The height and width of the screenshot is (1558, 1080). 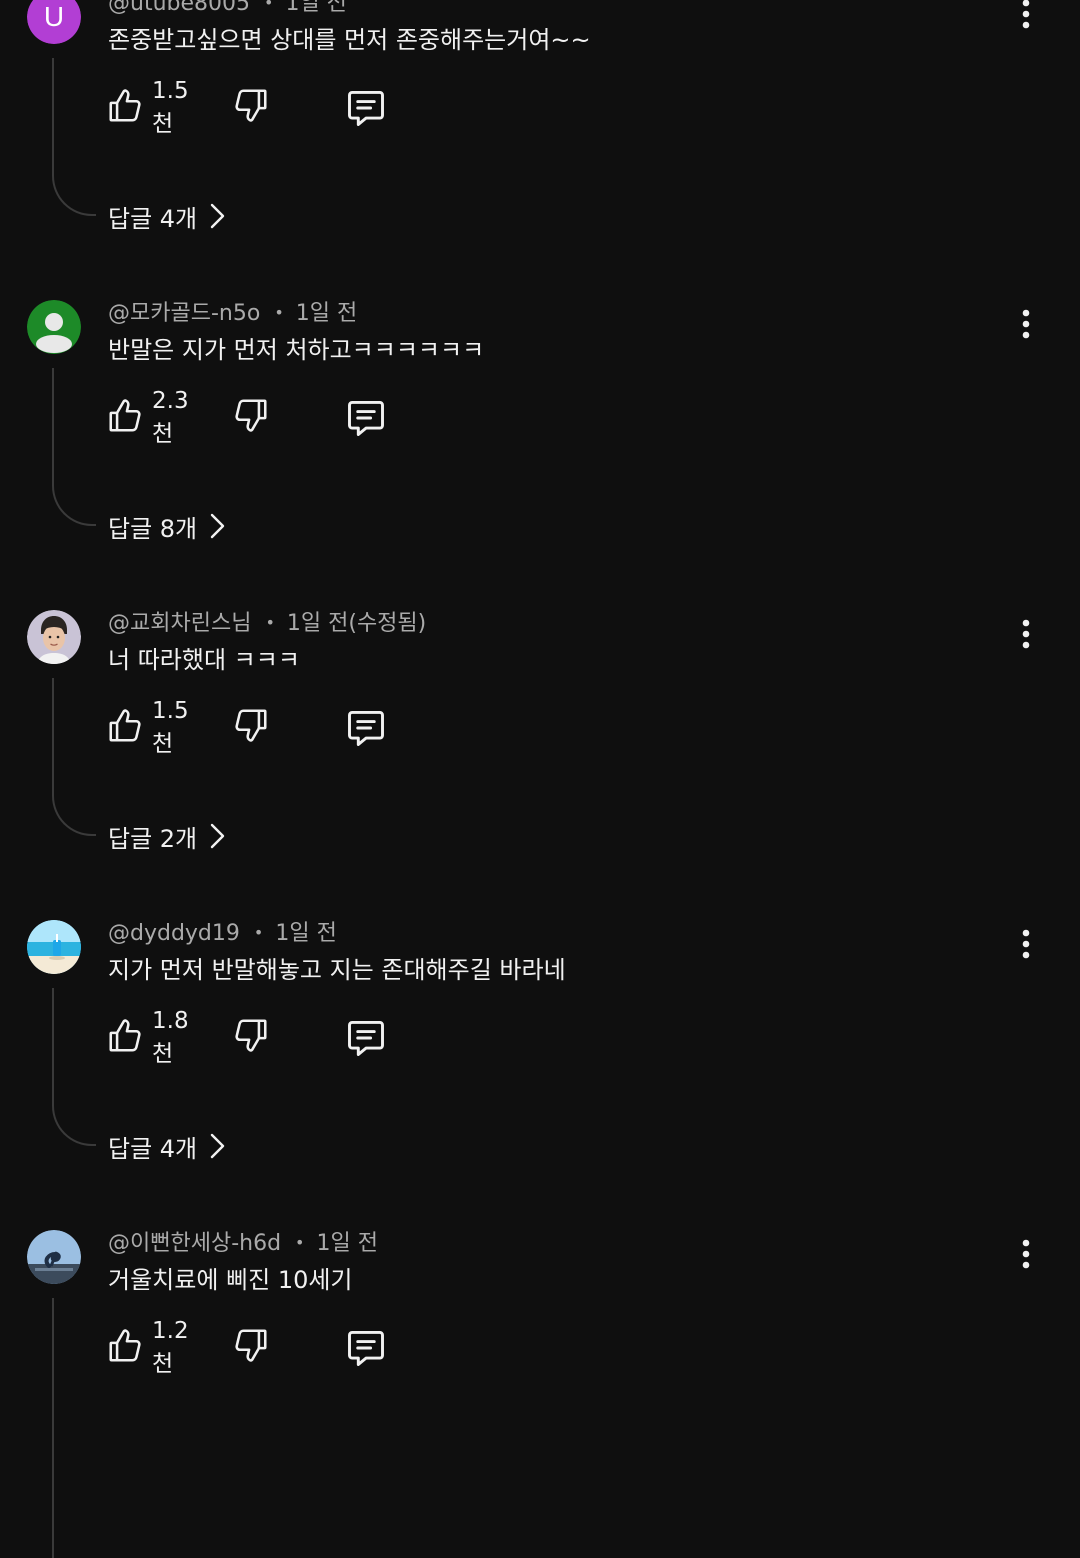 I want to click on comment-meta: @dyddyd19 • 1일 전, so click(x=222, y=934).